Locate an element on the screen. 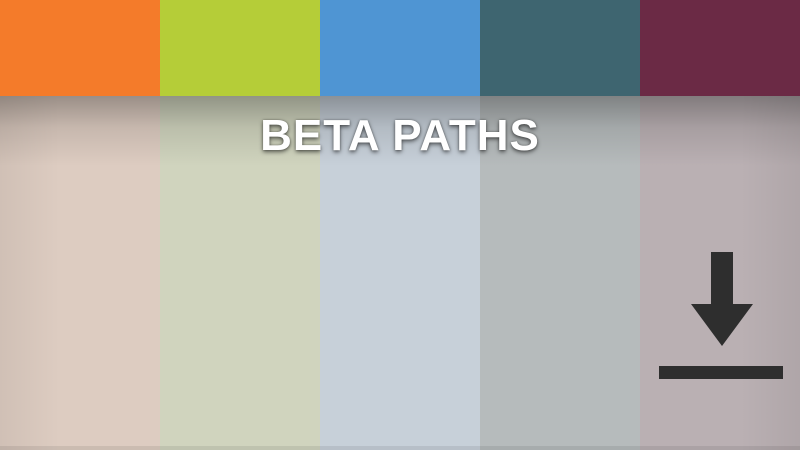 The image size is (800, 450). bottom-edge is located at coordinates (400, 448).